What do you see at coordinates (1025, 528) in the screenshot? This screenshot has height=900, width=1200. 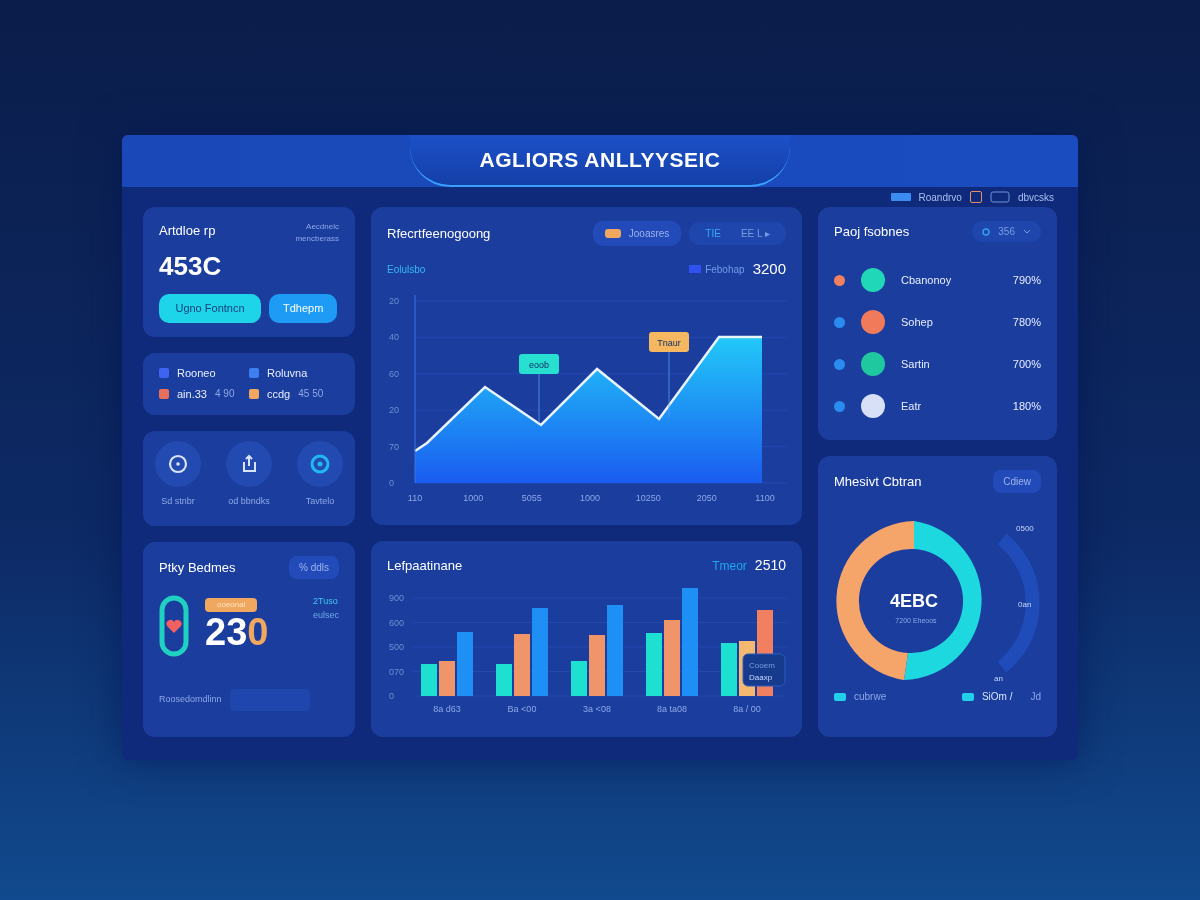 I see `callout-label: 0500` at bounding box center [1025, 528].